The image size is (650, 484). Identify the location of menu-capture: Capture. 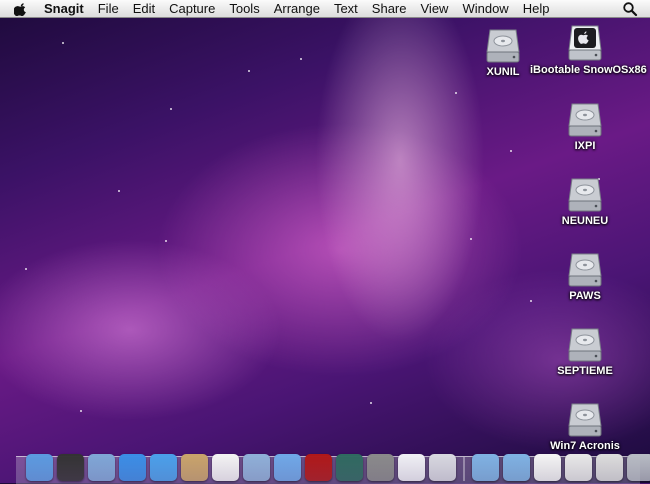
(192, 8).